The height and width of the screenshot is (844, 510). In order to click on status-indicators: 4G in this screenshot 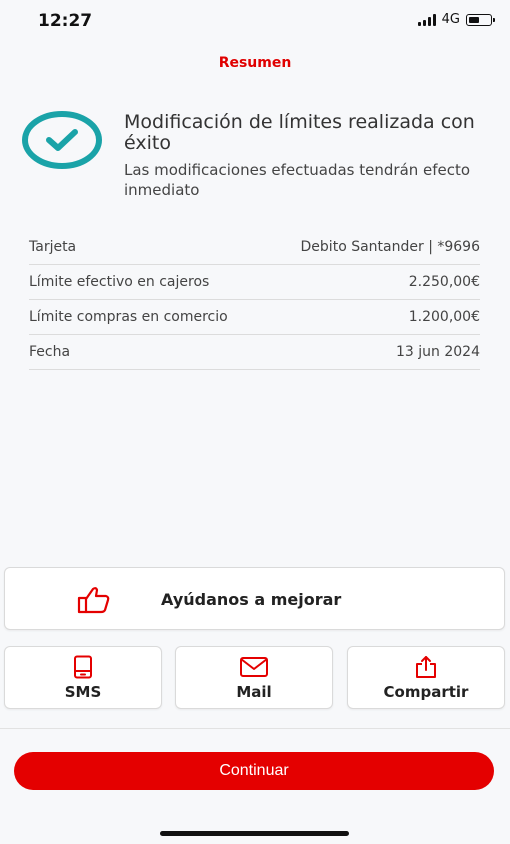, I will do `click(456, 19)`.